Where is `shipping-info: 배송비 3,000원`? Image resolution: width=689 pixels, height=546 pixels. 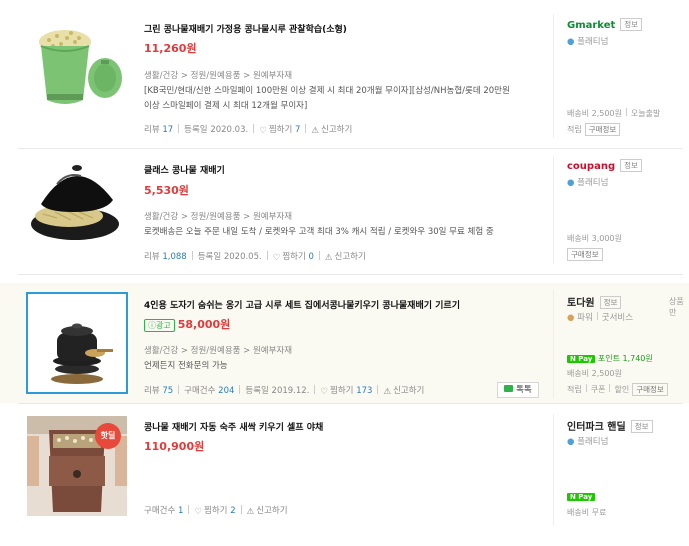 shipping-info: 배송비 3,000원 is located at coordinates (594, 238).